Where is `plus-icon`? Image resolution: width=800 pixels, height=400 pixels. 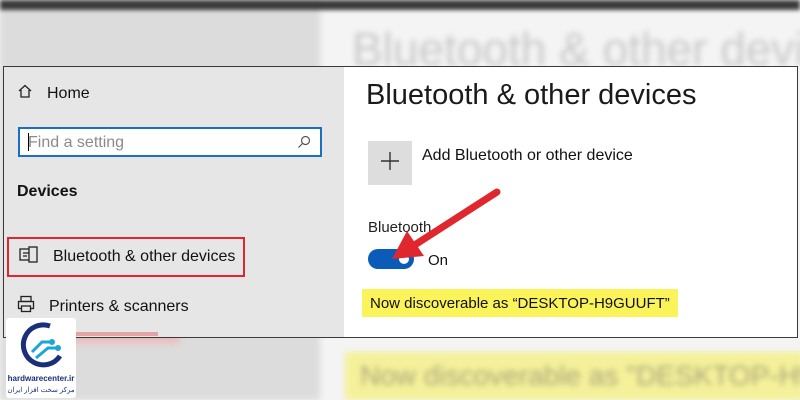
plus-icon is located at coordinates (390, 163).